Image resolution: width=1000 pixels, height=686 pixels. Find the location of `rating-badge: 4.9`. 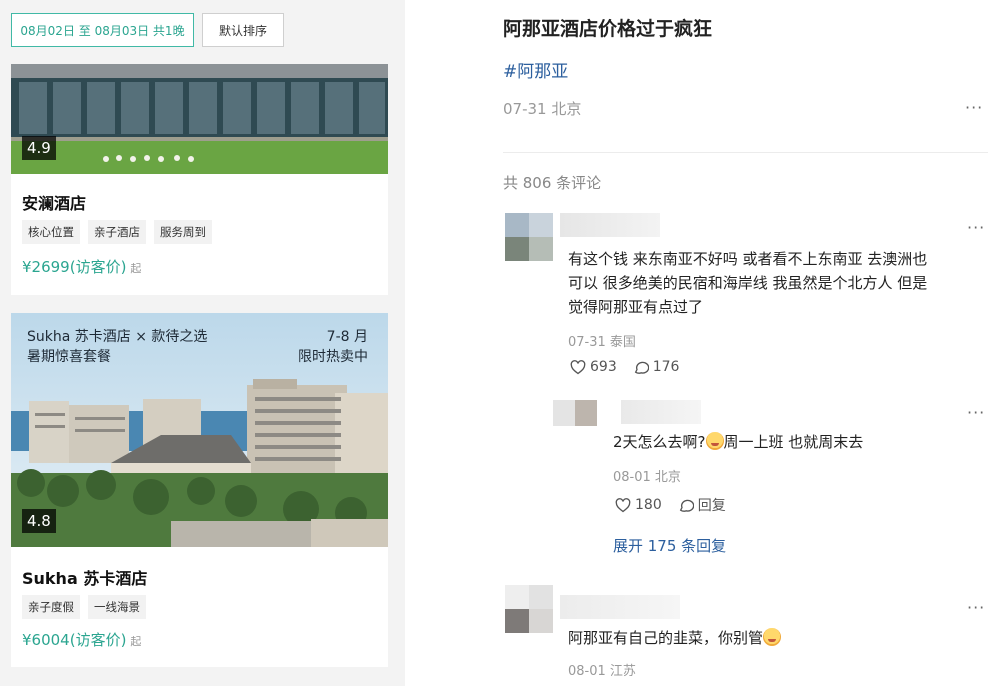

rating-badge: 4.9 is located at coordinates (39, 148).